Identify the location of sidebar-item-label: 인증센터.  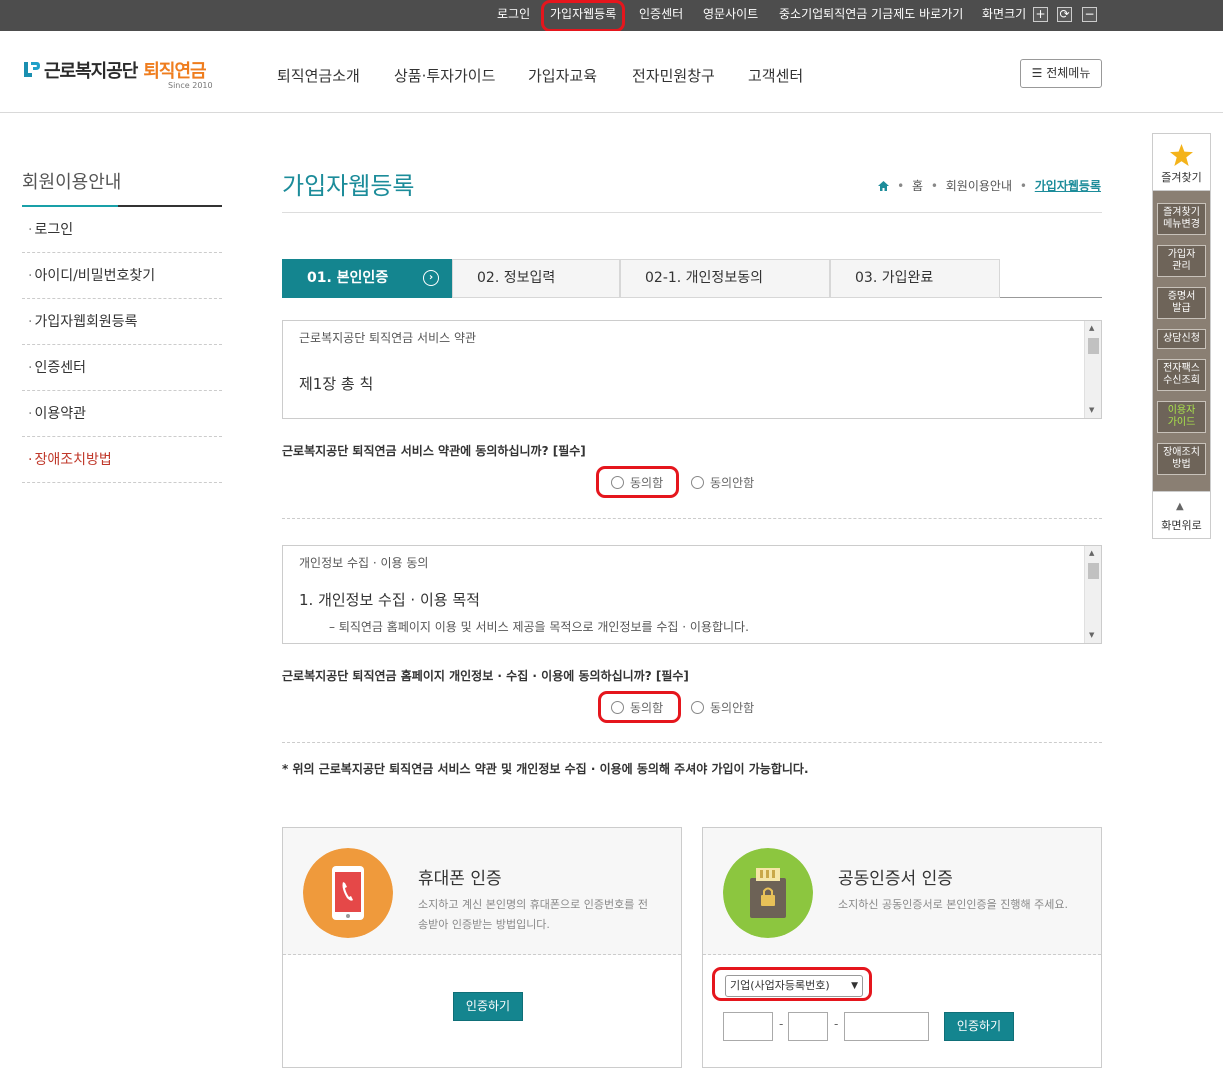
(60, 368).